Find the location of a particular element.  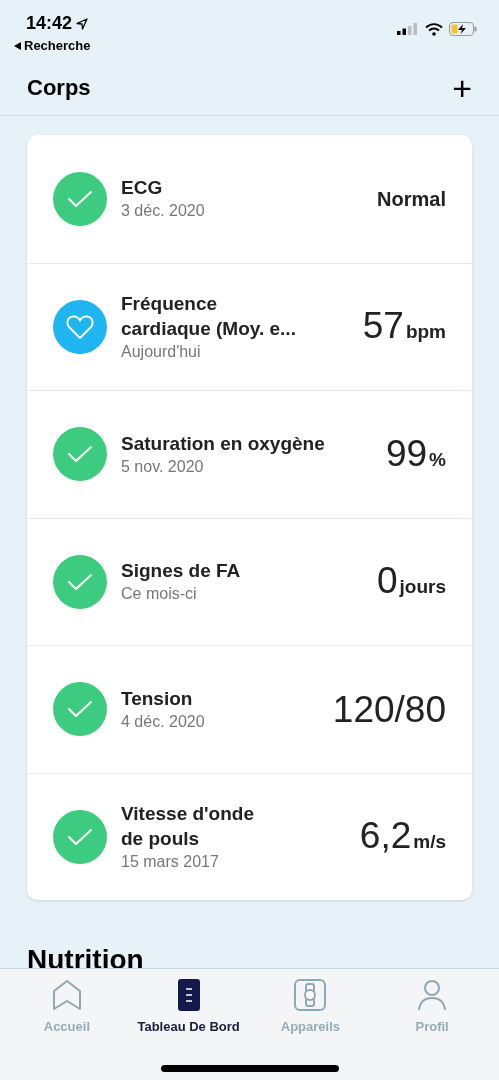

metric-row: Fréquence cardiaque (Moy. e... Aujourd'hui 57 bpm is located at coordinates (249, 326).